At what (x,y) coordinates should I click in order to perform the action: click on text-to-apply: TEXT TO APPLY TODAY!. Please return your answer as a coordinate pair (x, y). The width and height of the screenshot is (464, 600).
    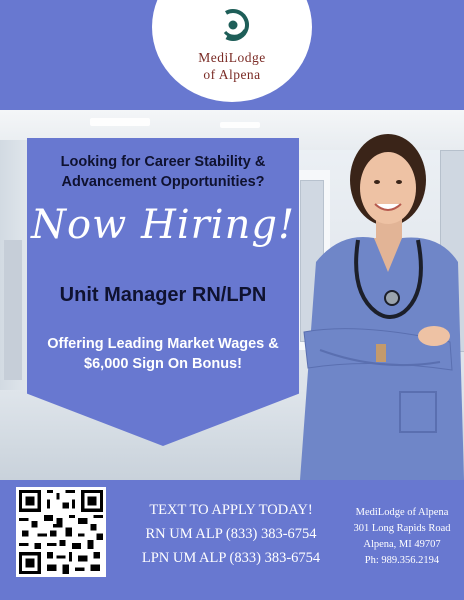
    Looking at the image, I should click on (231, 510).